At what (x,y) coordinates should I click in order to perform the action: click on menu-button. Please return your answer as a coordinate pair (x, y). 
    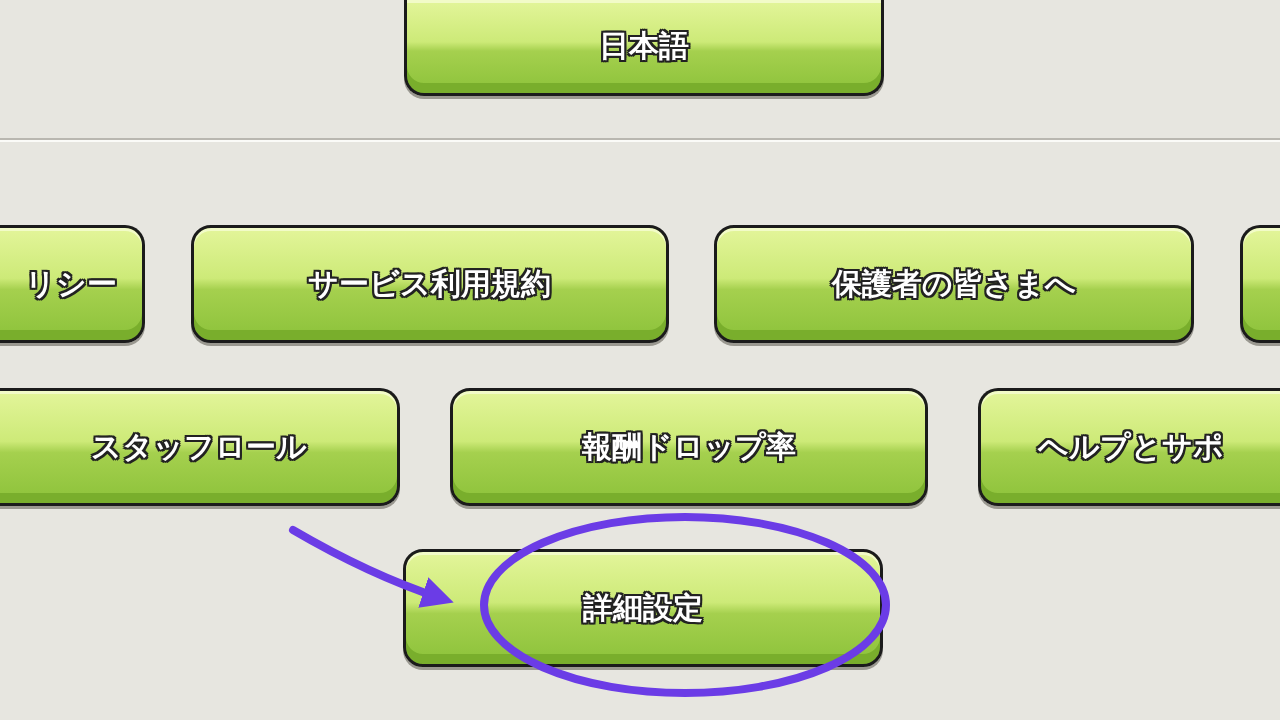
    Looking at the image, I should click on (1259, 284).